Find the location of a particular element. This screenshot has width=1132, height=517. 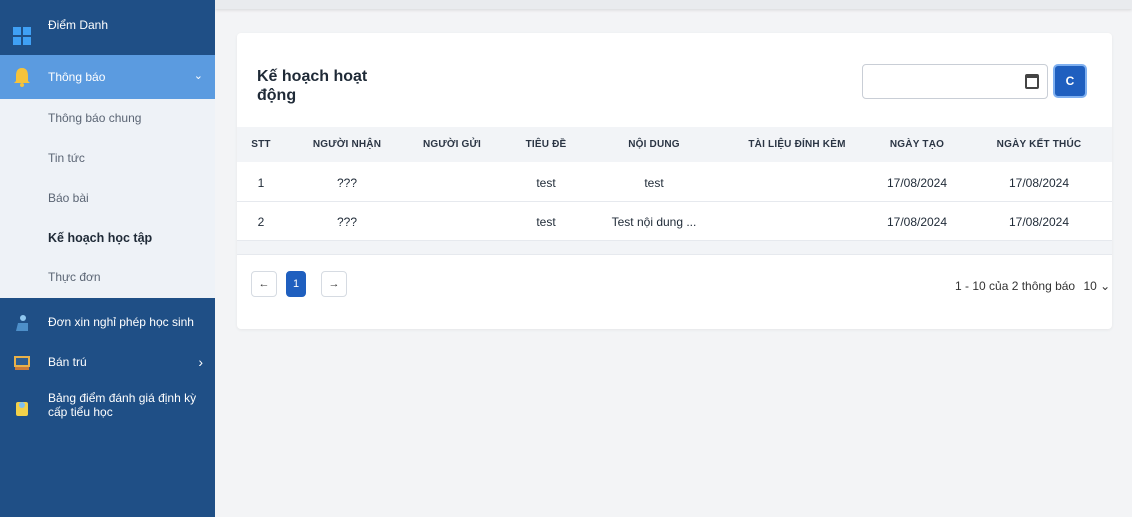

column-header-tieu-de: TIÊU ĐỀ is located at coordinates (546, 144).